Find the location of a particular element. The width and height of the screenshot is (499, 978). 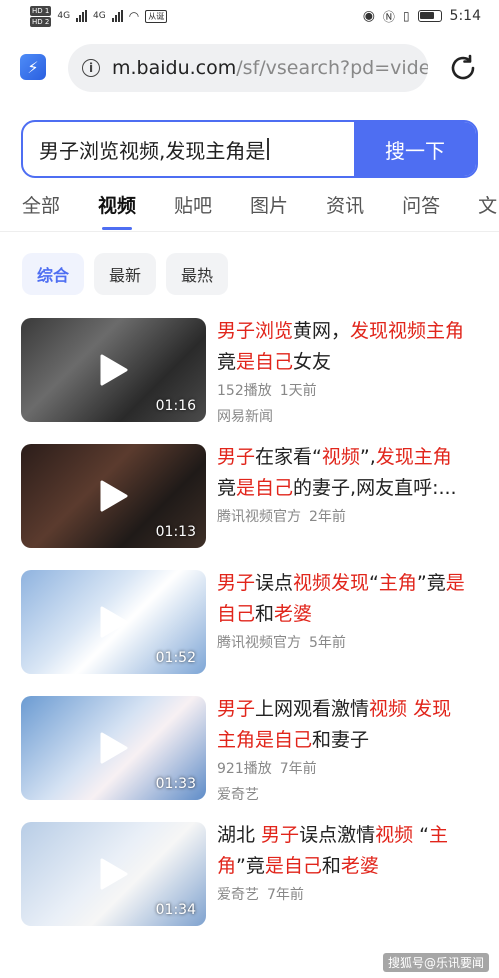

video-title: 湖北 男子误点激情视频 “主角”竟是自己和老婆 is located at coordinates (342, 851).